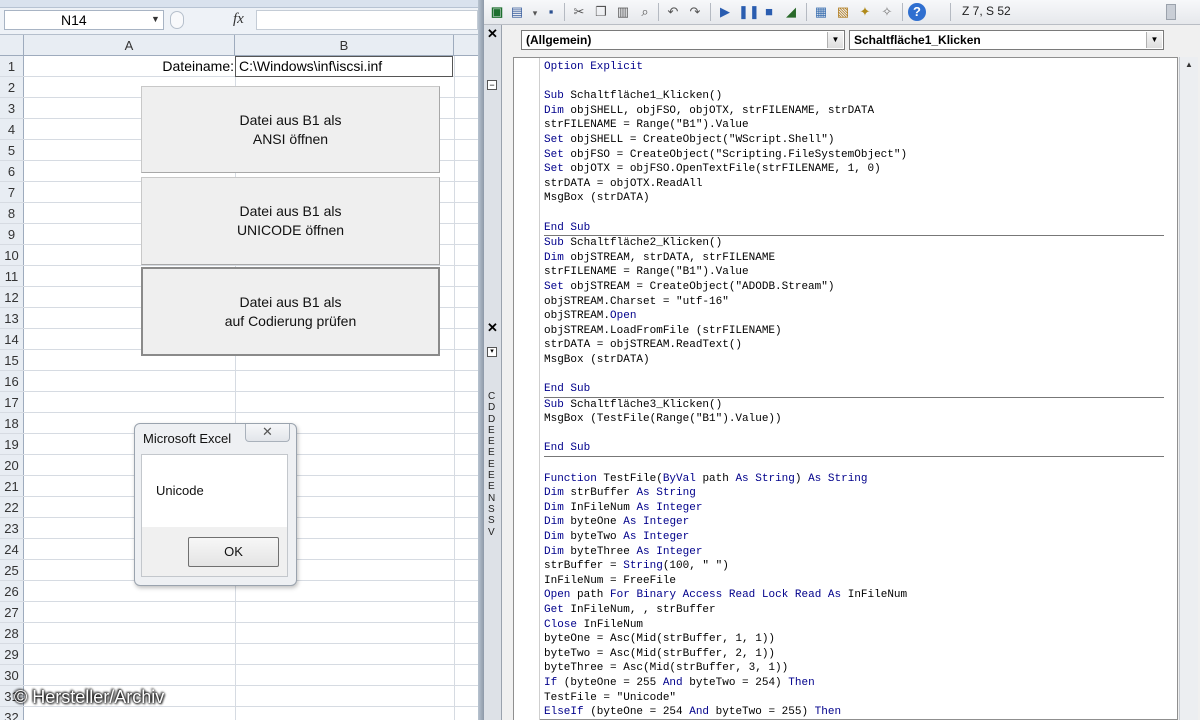 The image size is (1200, 720). Describe the element at coordinates (12, 423) in the screenshot. I see `row-header: 18` at that location.